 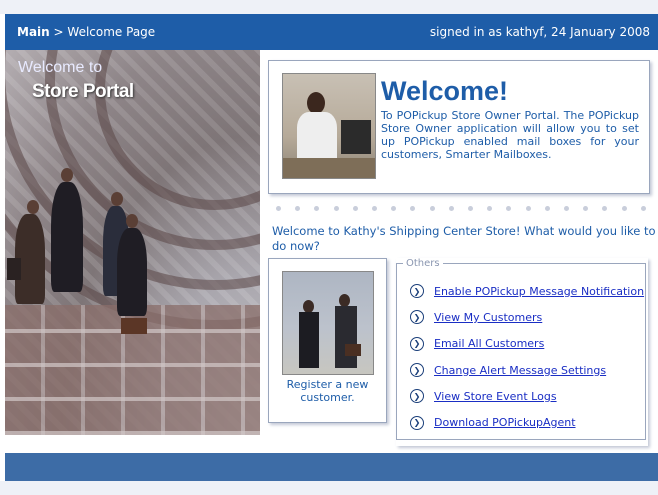 I want to click on breadcrumb-current: Welcome Page, so click(x=111, y=32).